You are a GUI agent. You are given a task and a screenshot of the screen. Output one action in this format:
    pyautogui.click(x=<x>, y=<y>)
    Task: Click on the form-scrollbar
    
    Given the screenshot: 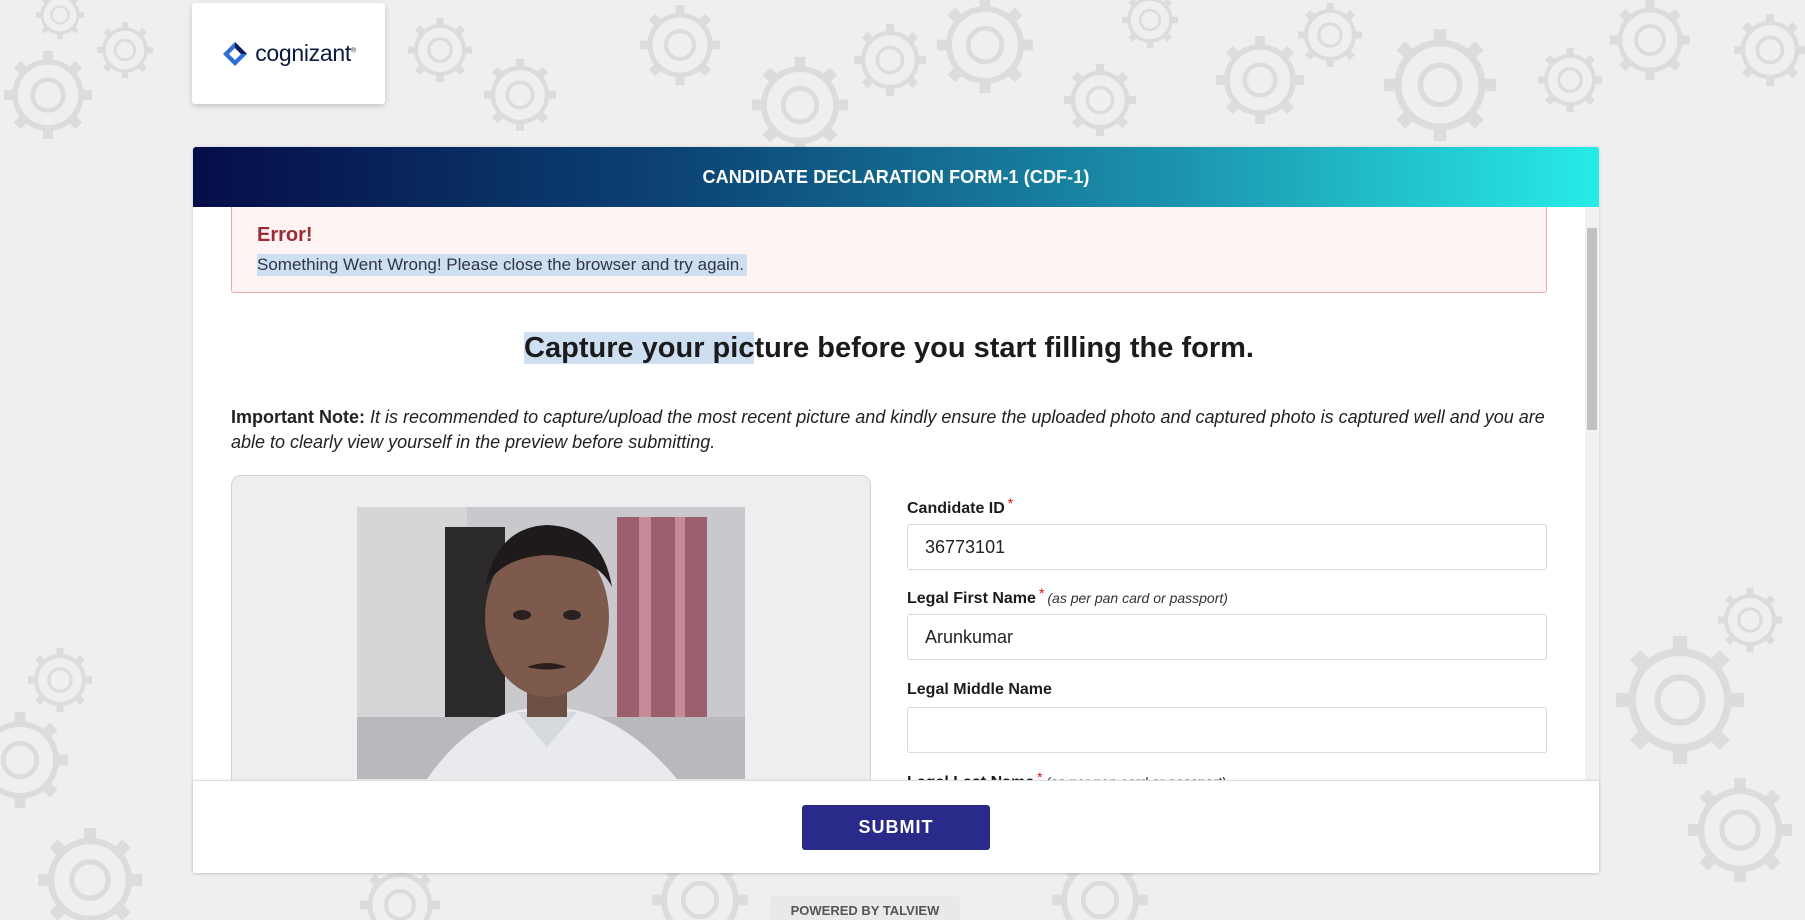 What is the action you would take?
    pyautogui.click(x=1592, y=539)
    